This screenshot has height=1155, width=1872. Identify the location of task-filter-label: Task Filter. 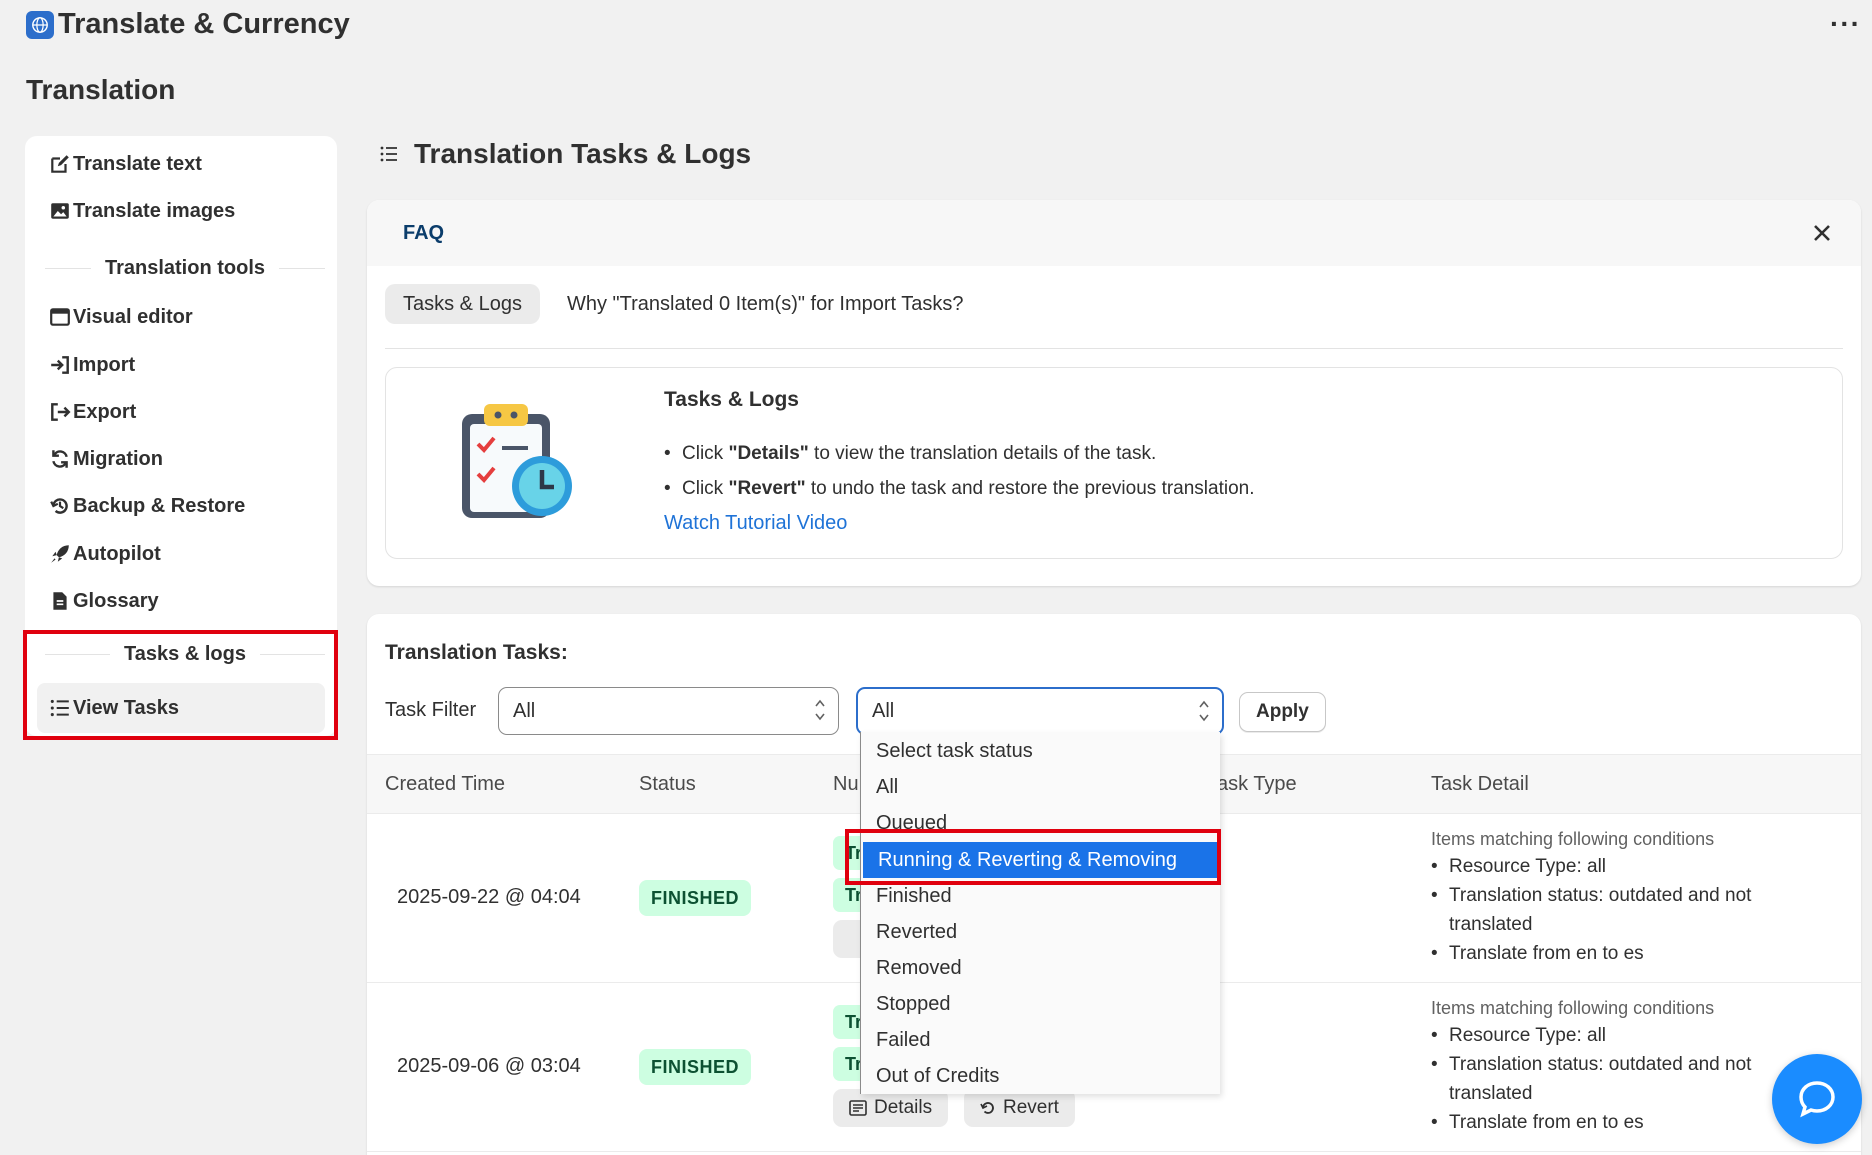
(431, 710).